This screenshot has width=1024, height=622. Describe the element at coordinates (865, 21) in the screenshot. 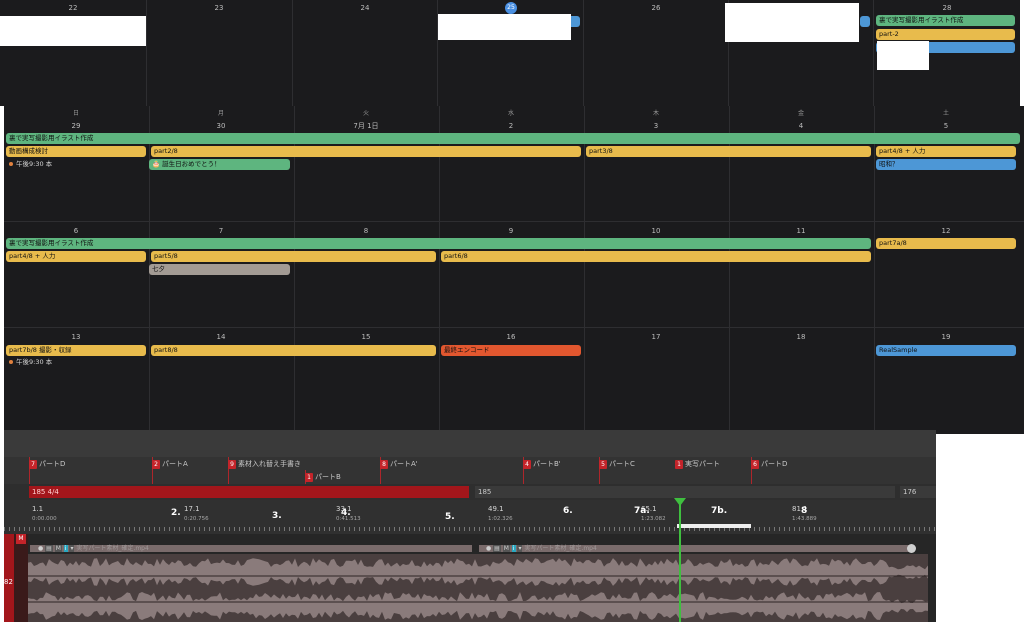

I see `event-chip` at that location.